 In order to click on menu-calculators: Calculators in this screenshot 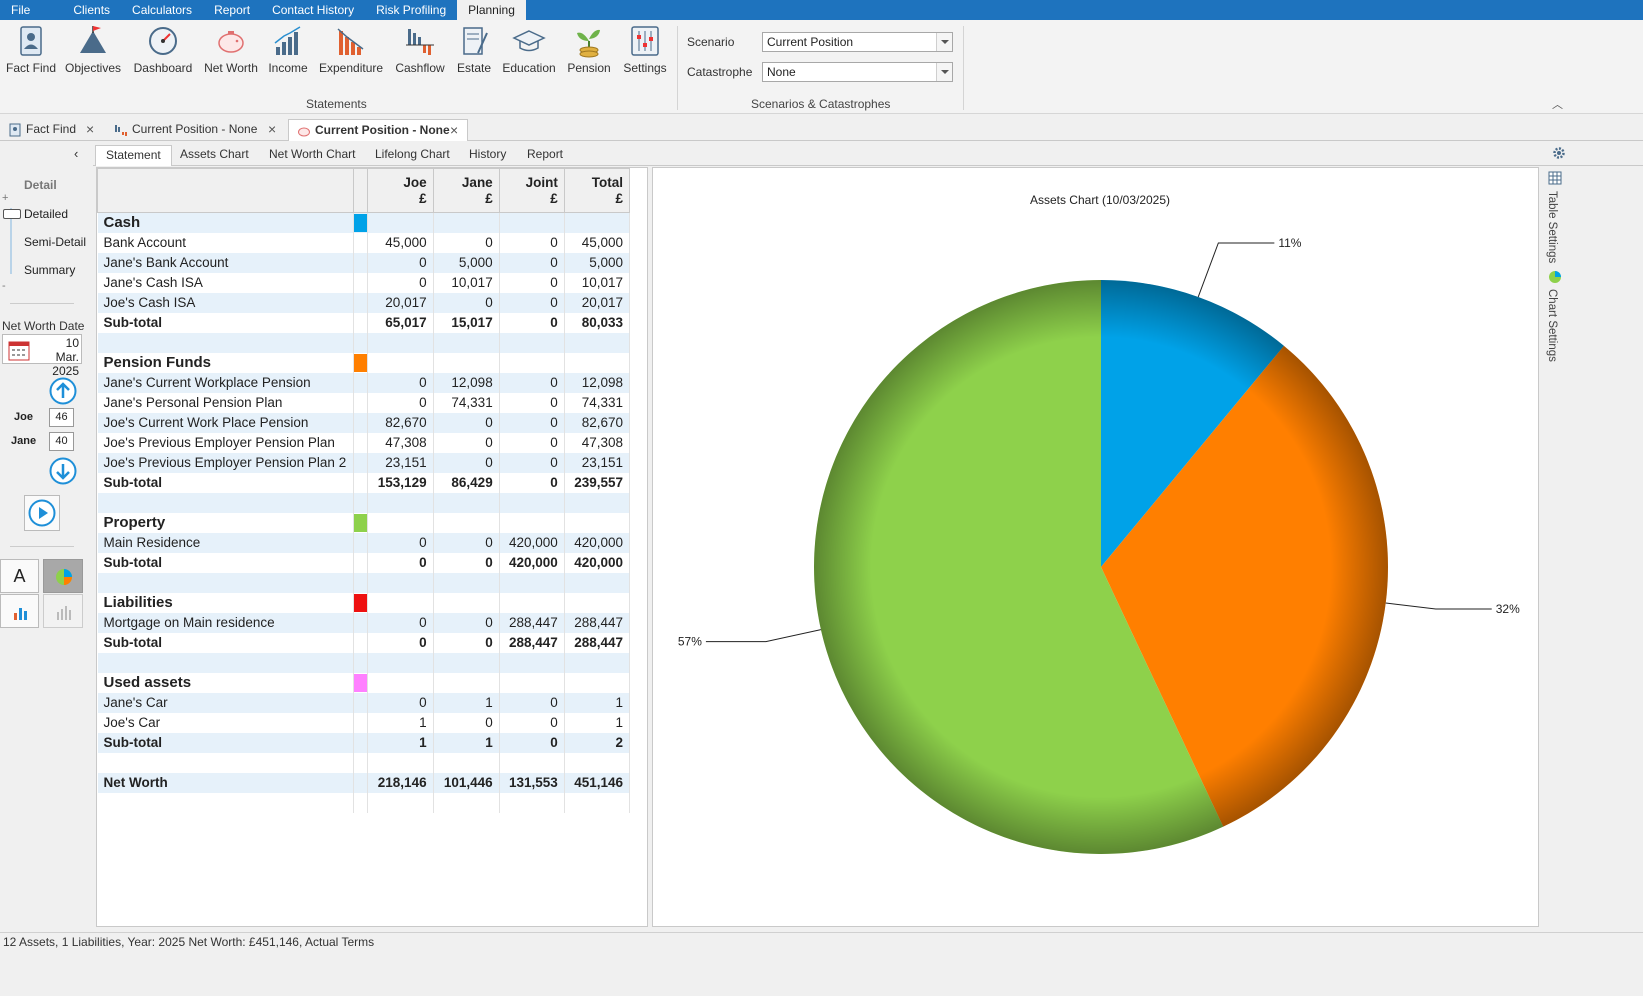, I will do `click(162, 10)`.